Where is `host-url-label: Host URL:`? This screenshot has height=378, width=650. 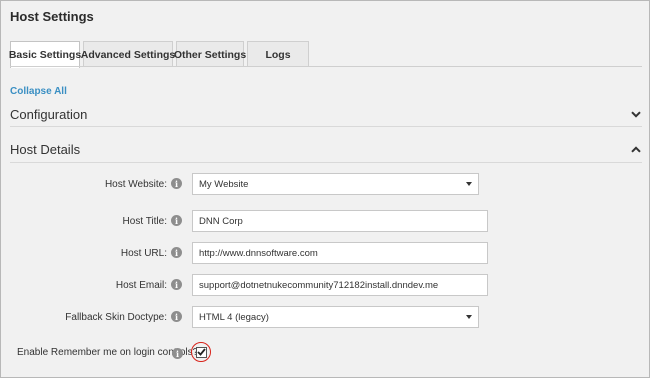
host-url-label: Host URL: is located at coordinates (143, 253).